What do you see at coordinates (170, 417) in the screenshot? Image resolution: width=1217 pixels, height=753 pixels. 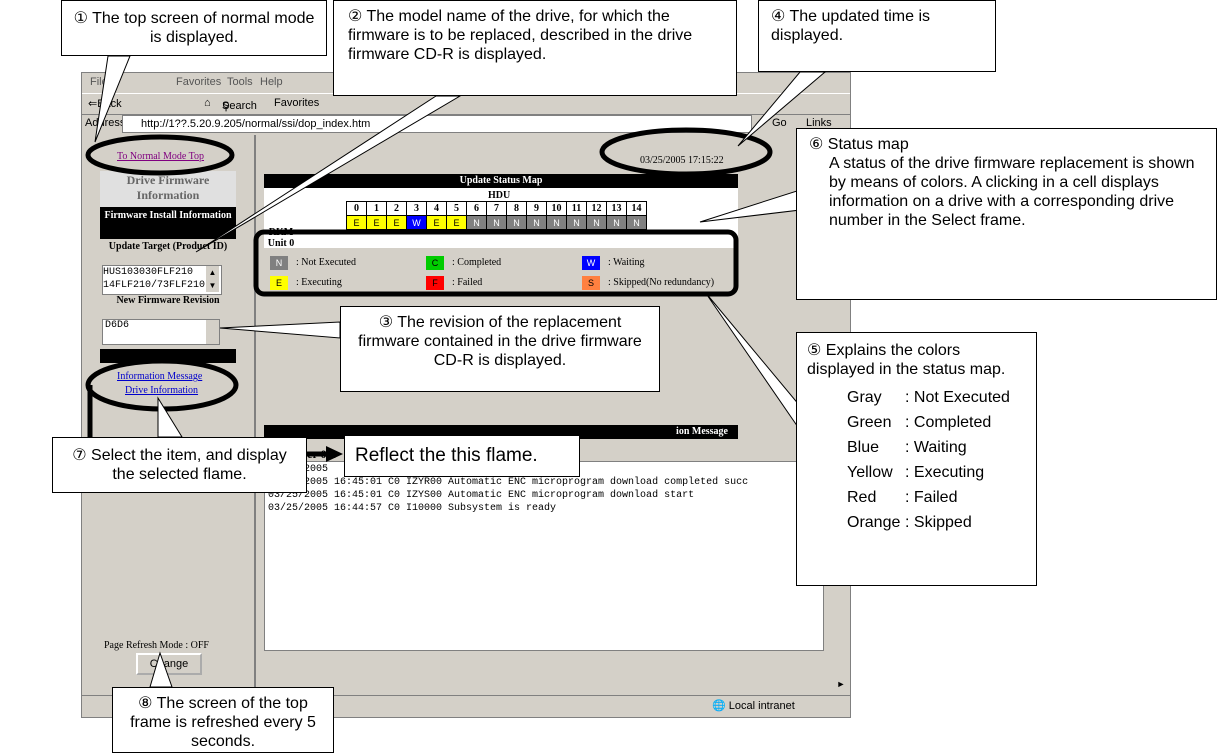 I see `pointer-c7` at bounding box center [170, 417].